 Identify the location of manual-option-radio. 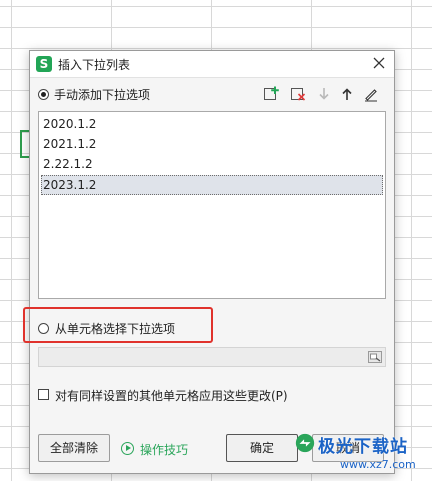
(43, 94).